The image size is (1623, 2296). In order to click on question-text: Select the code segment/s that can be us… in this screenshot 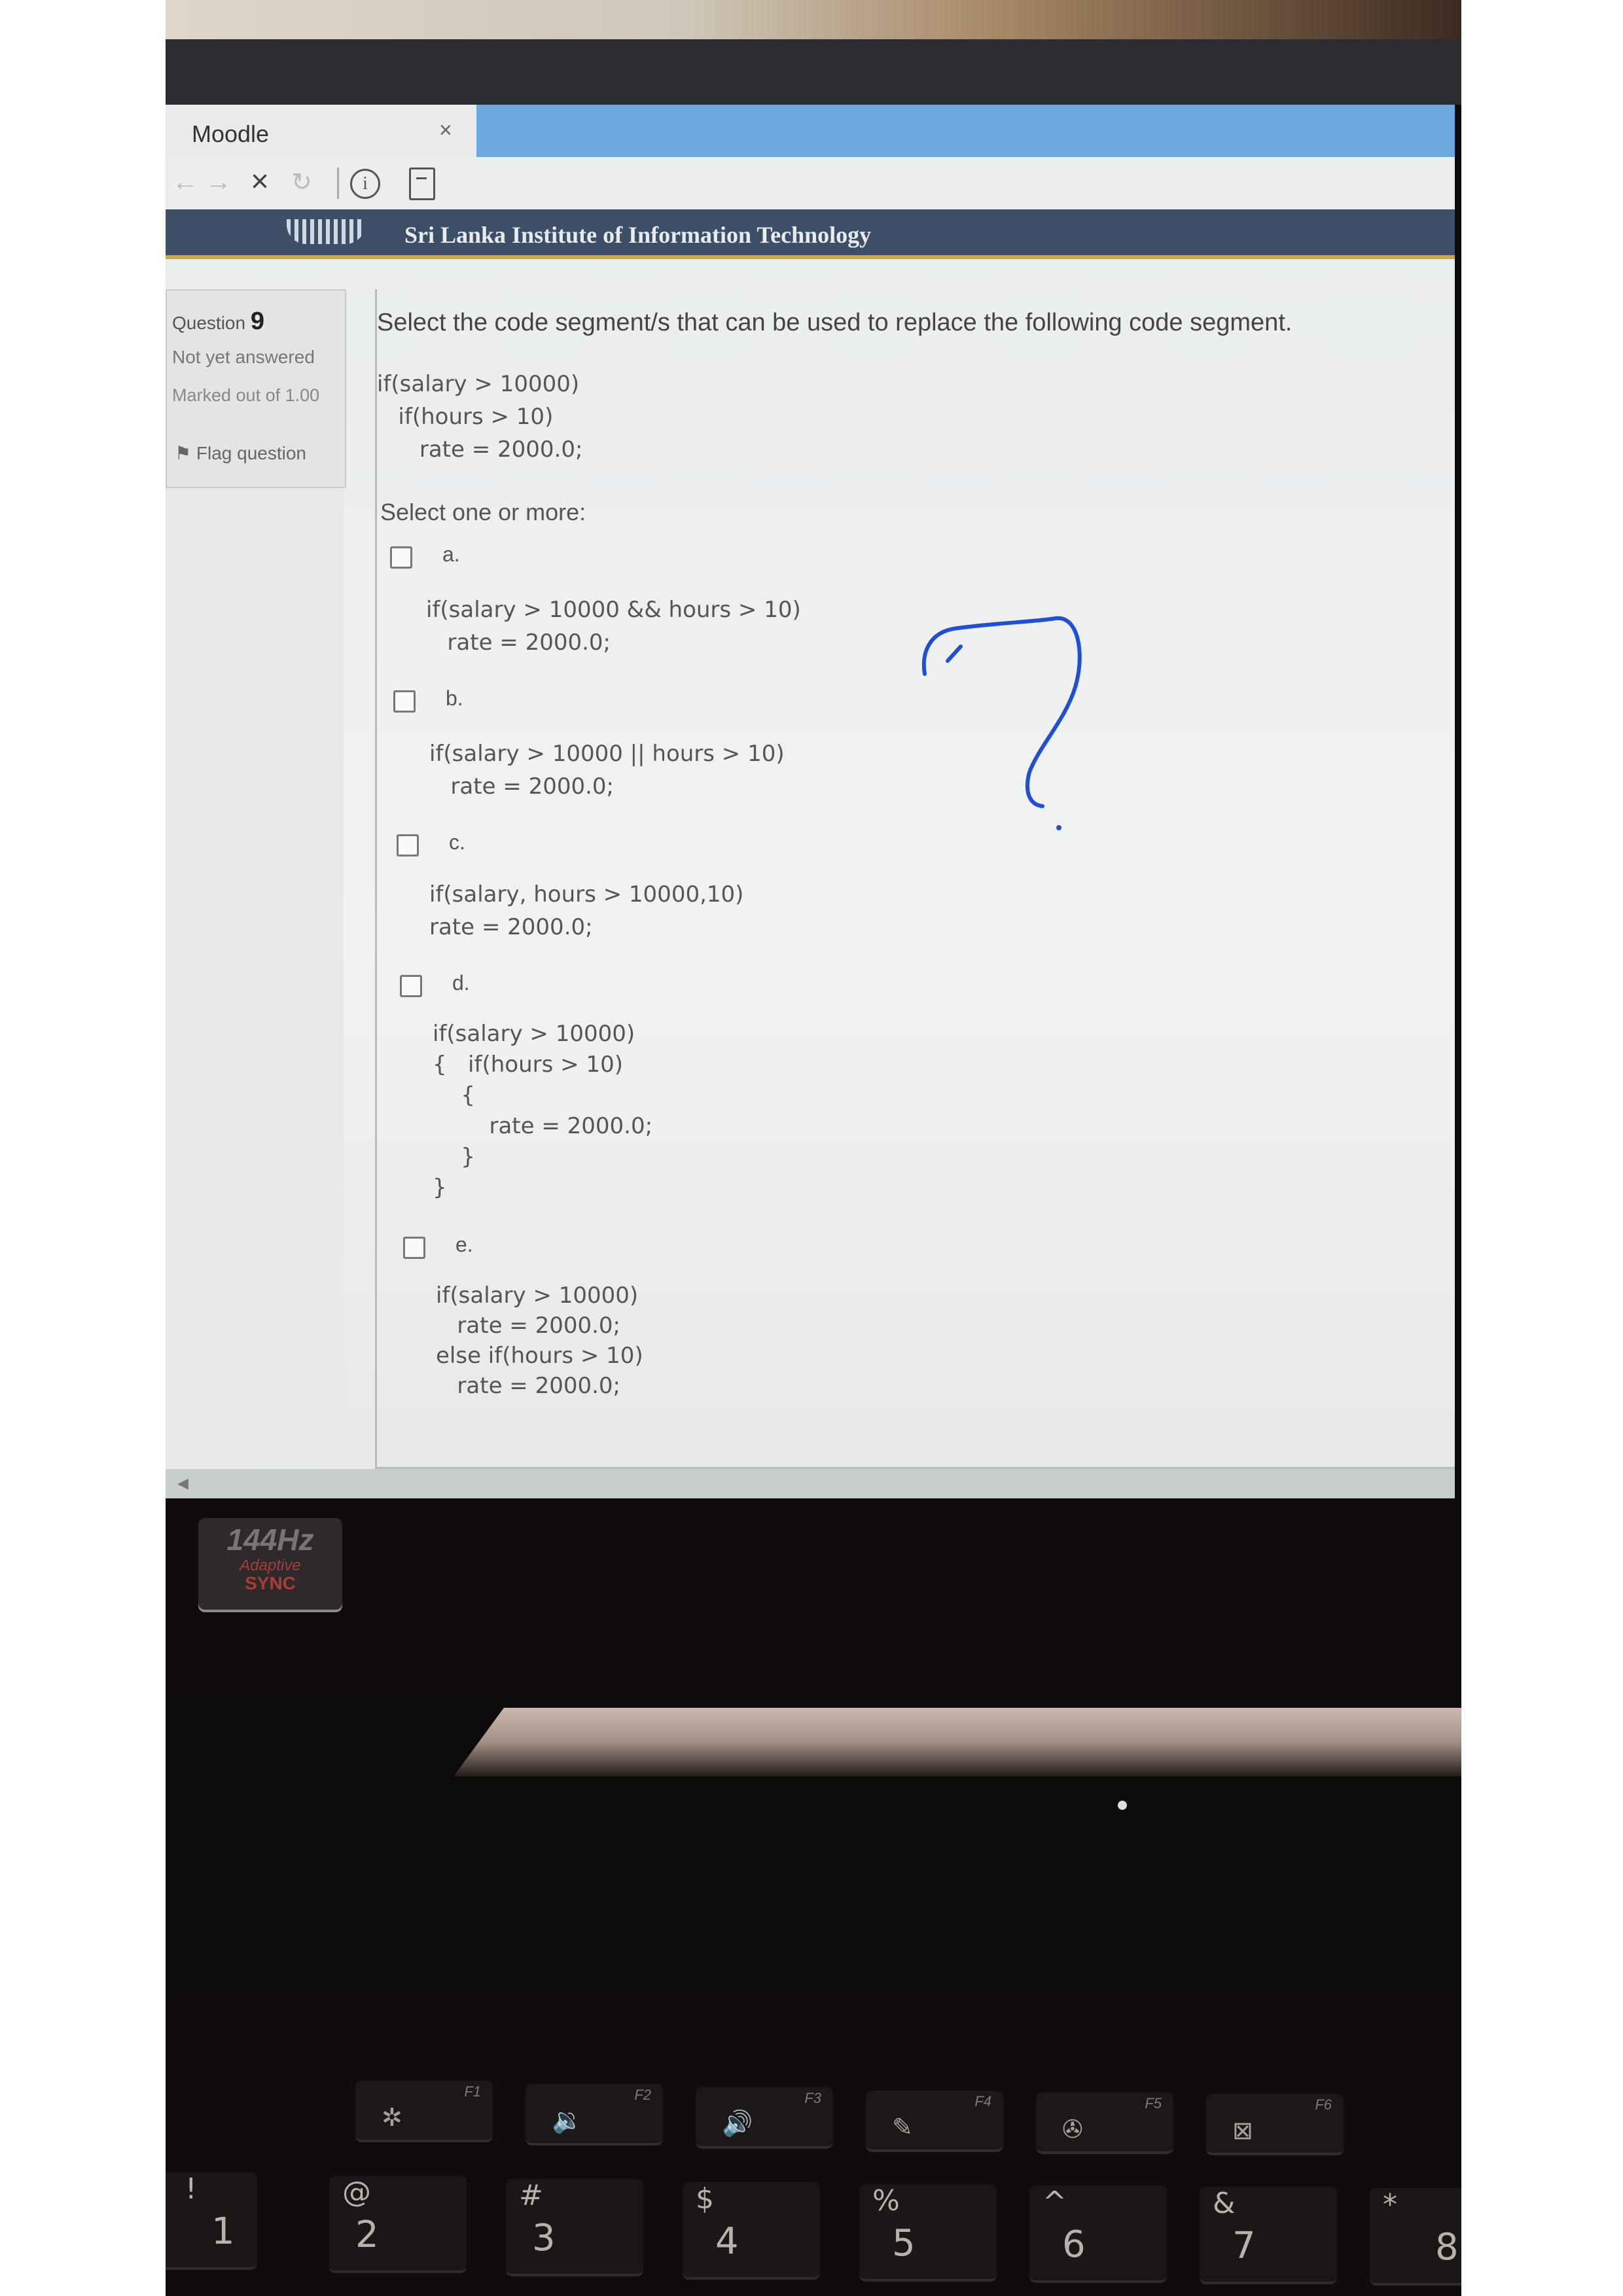, I will do `click(835, 322)`.